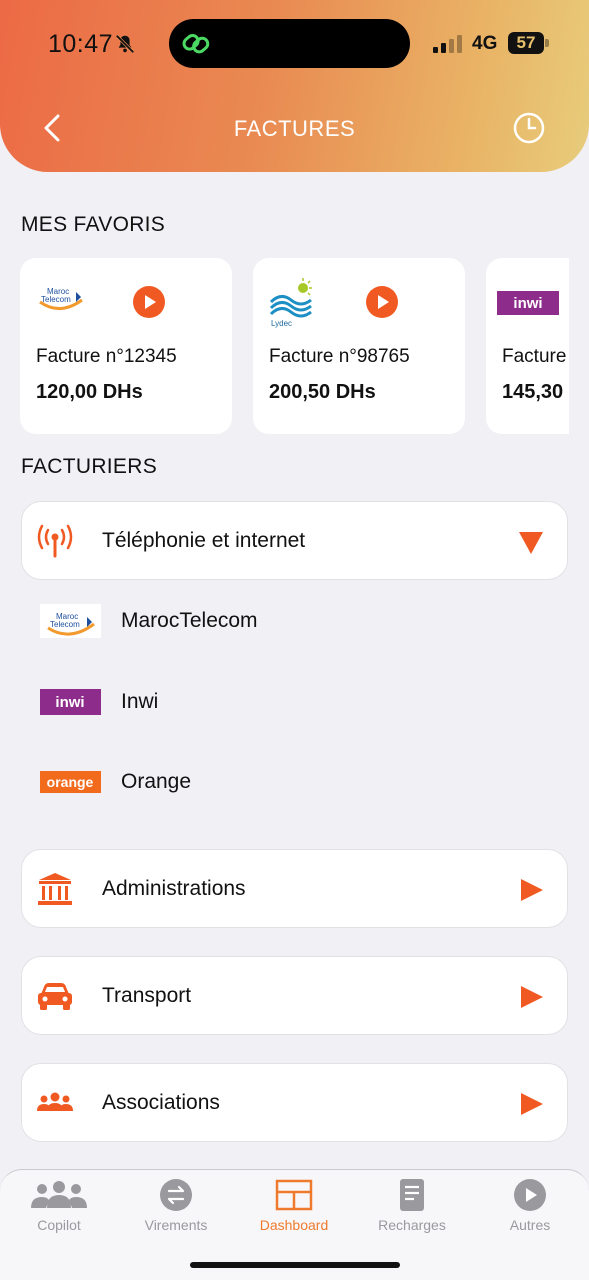 The height and width of the screenshot is (1280, 589). Describe the element at coordinates (339, 356) in the screenshot. I see `invoice-number: Facture n°98765` at that location.